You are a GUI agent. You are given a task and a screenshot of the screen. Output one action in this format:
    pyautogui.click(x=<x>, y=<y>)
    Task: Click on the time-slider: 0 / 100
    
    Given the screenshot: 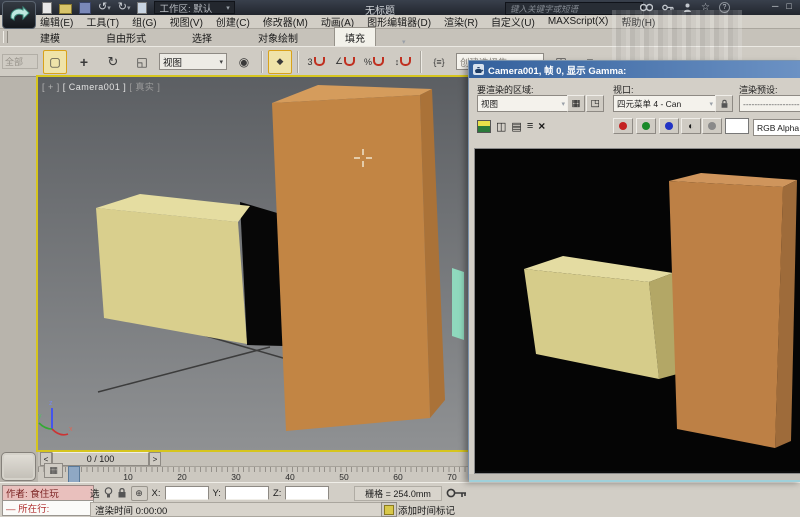 What is the action you would take?
    pyautogui.click(x=100, y=459)
    